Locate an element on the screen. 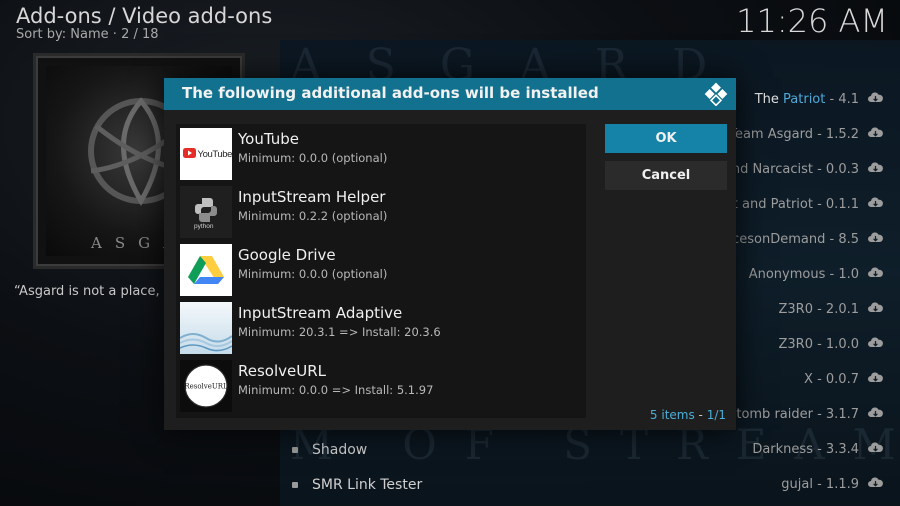 This screenshot has width=900, height=506. addon-author-version: RacesonDemand - 8.5 is located at coordinates (787, 239).